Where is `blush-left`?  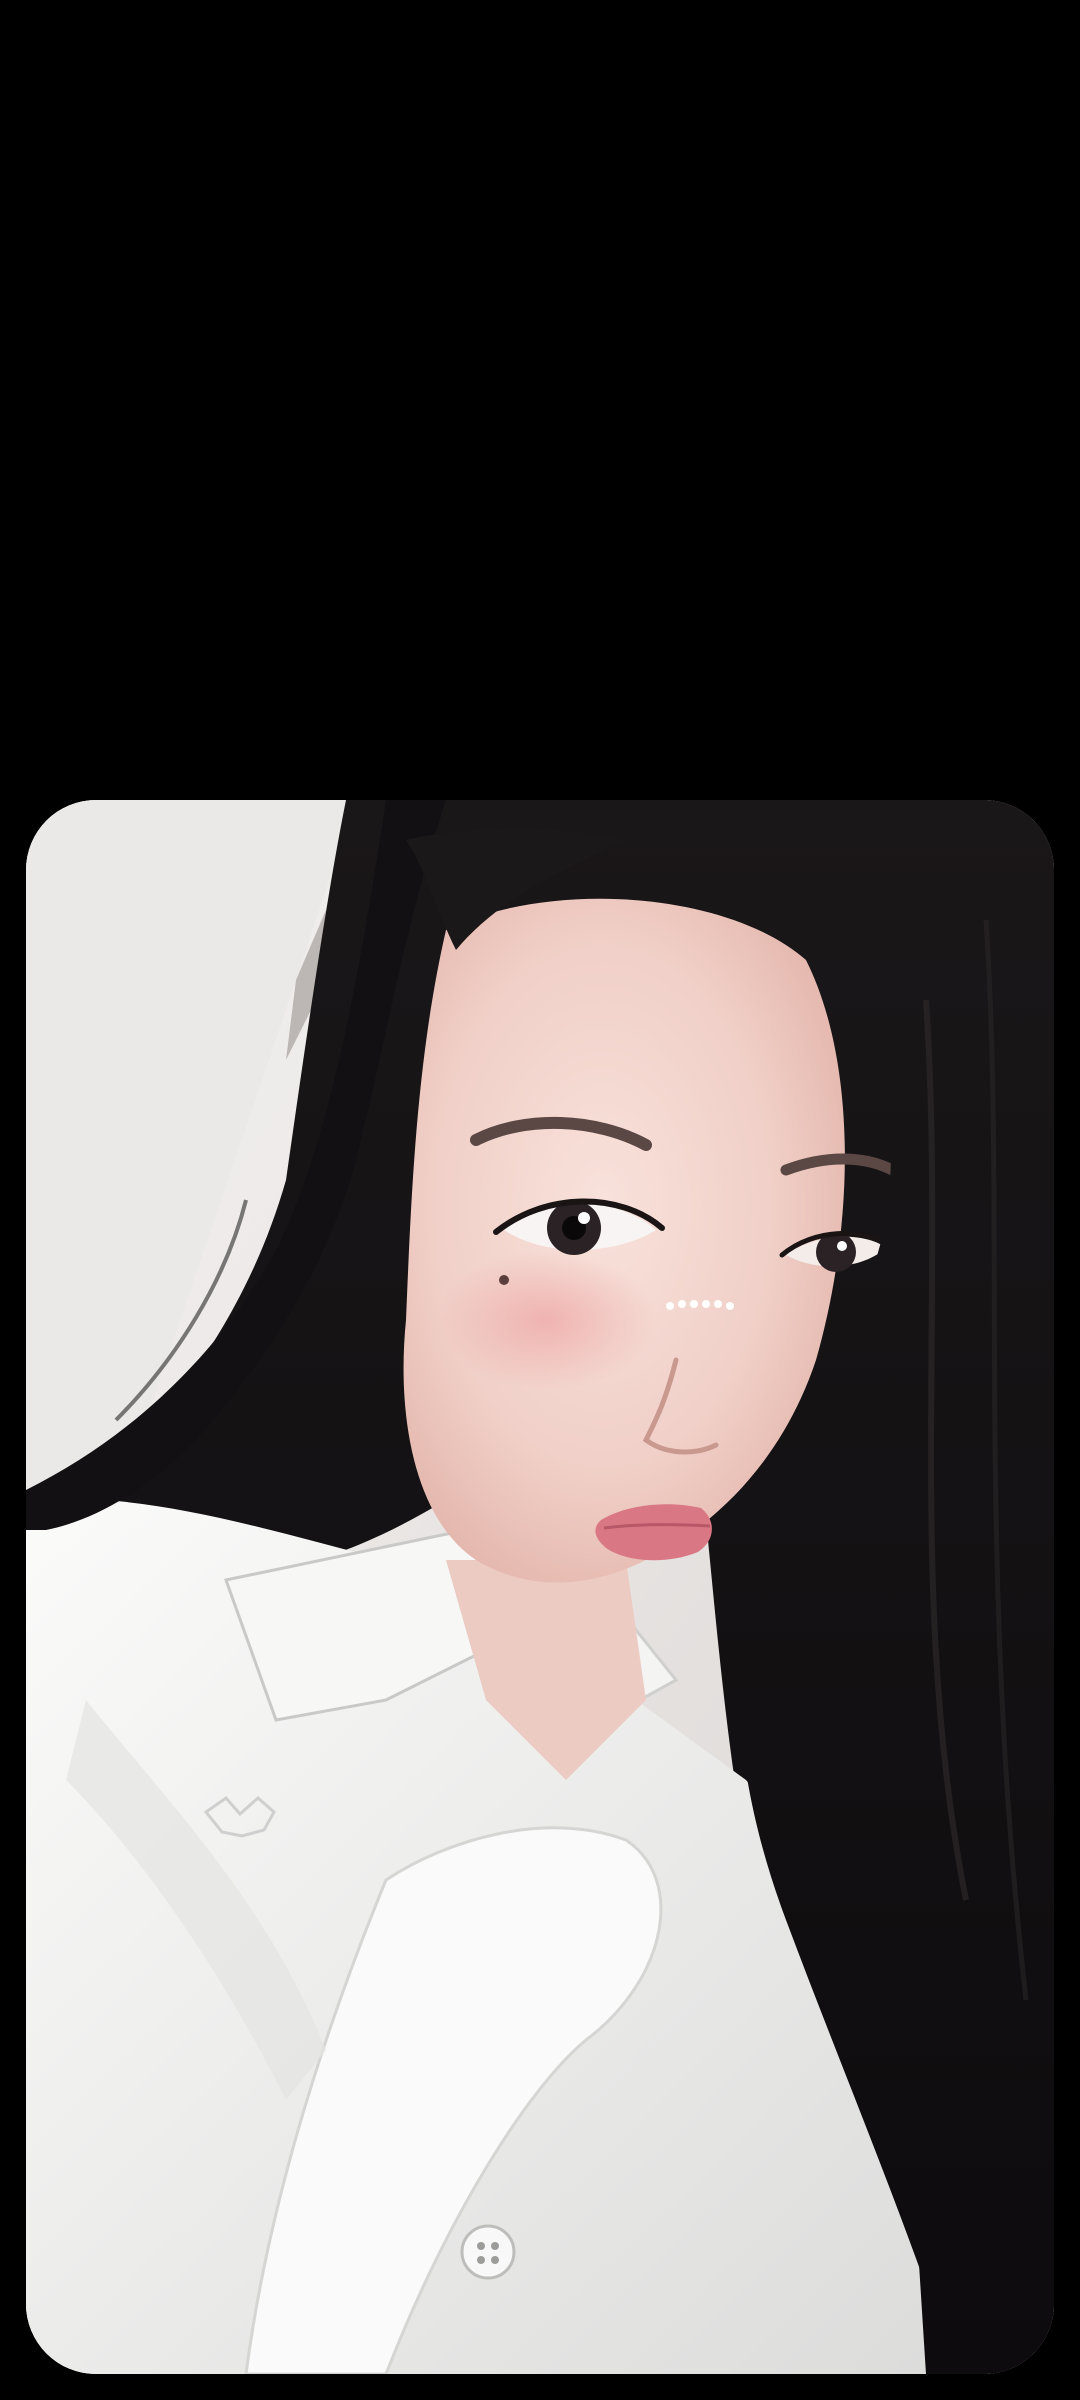
blush-left is located at coordinates (546, 1320).